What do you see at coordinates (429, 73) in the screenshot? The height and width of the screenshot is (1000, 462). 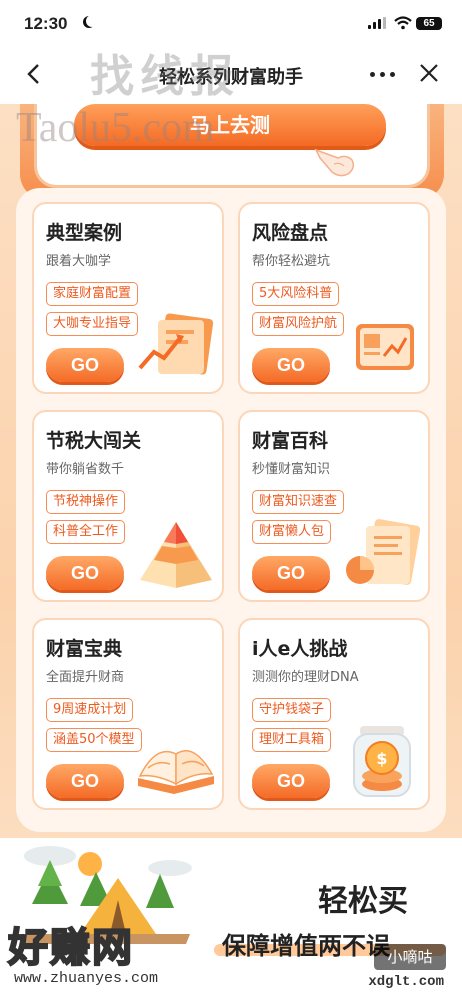 I see `close-icon` at bounding box center [429, 73].